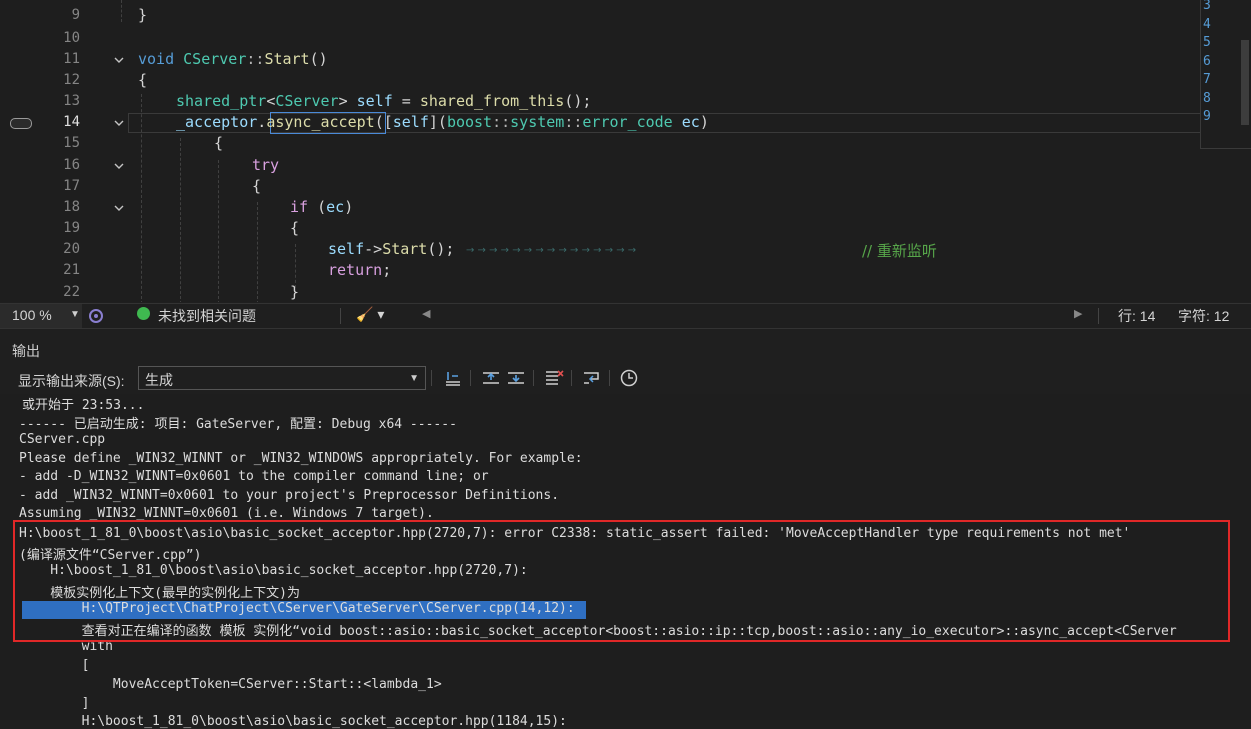 This screenshot has width=1251, height=729. What do you see at coordinates (71, 270) in the screenshot?
I see `line-number: 21` at bounding box center [71, 270].